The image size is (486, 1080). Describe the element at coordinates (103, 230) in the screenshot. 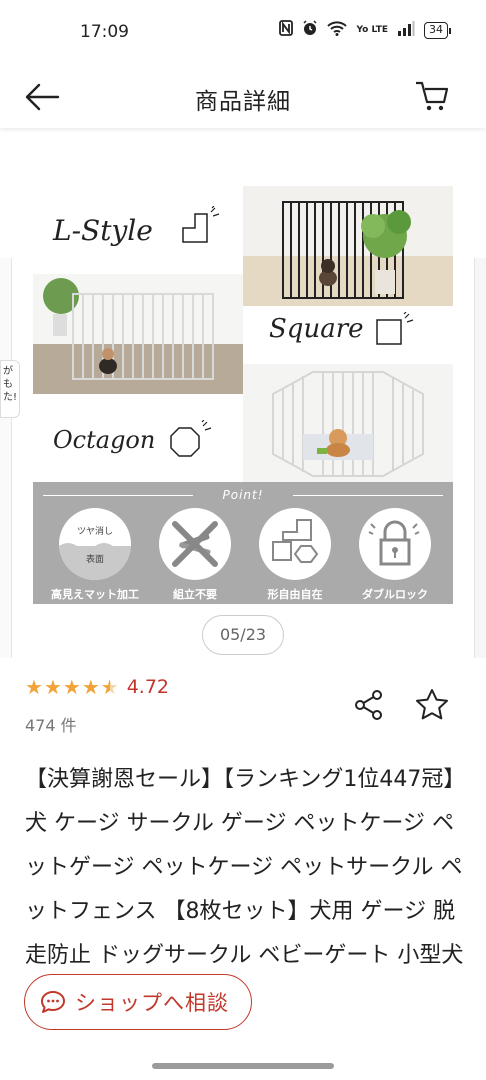

I see `l-style-label: L-Style` at that location.